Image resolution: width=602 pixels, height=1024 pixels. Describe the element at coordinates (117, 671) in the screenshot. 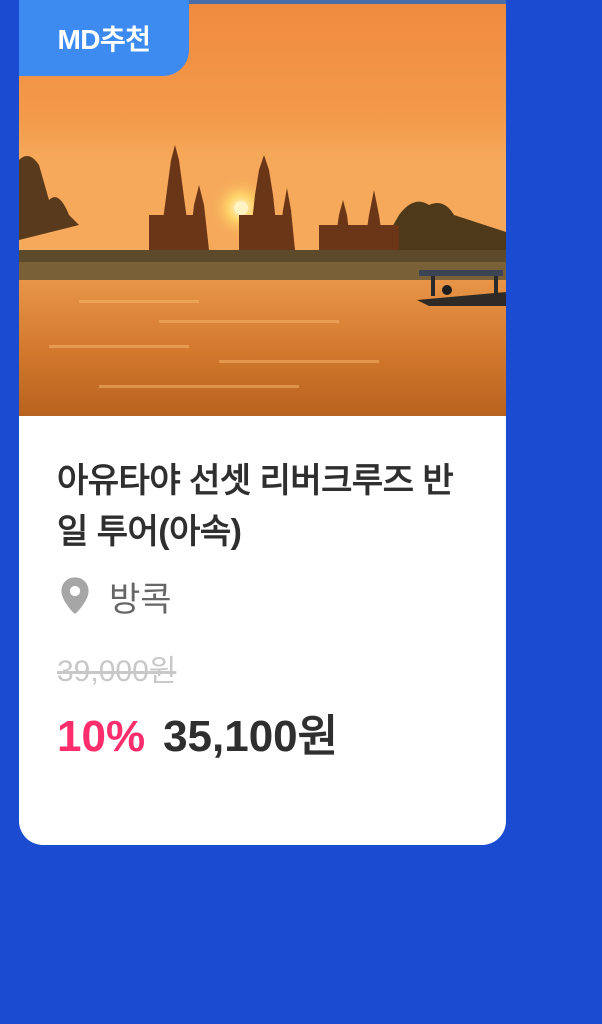

I see `original-price: 39,000원` at that location.